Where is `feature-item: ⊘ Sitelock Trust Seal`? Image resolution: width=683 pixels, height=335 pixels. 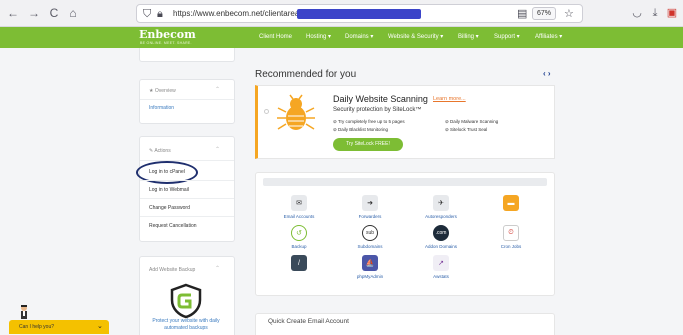
feature-item: ⊘ Sitelock Trust Seal is located at coordinates (466, 129).